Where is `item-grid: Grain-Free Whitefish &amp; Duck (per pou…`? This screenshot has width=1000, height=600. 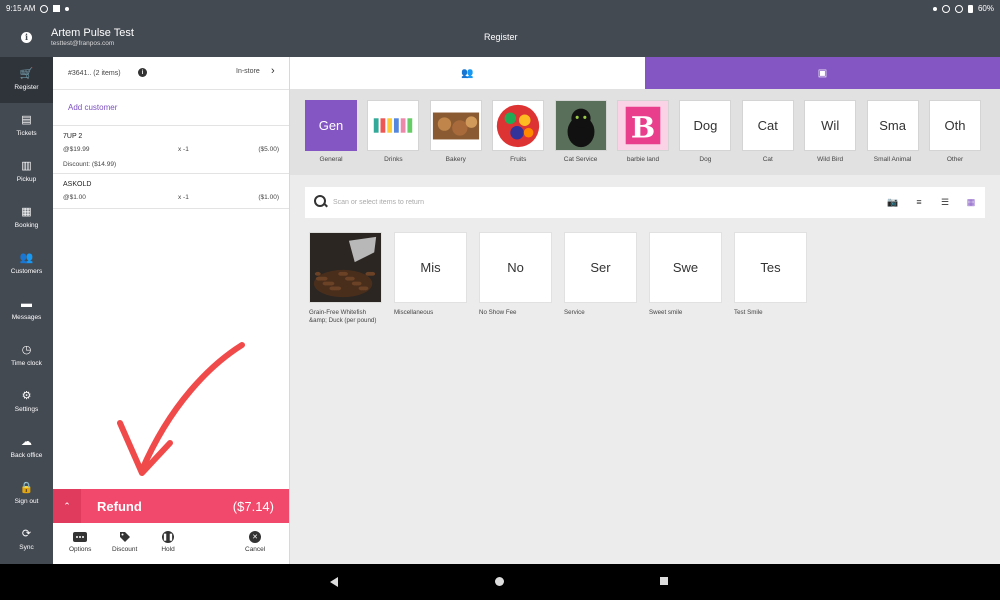 item-grid: Grain-Free Whitefish &amp; Duck (per pou… is located at coordinates (645, 285).